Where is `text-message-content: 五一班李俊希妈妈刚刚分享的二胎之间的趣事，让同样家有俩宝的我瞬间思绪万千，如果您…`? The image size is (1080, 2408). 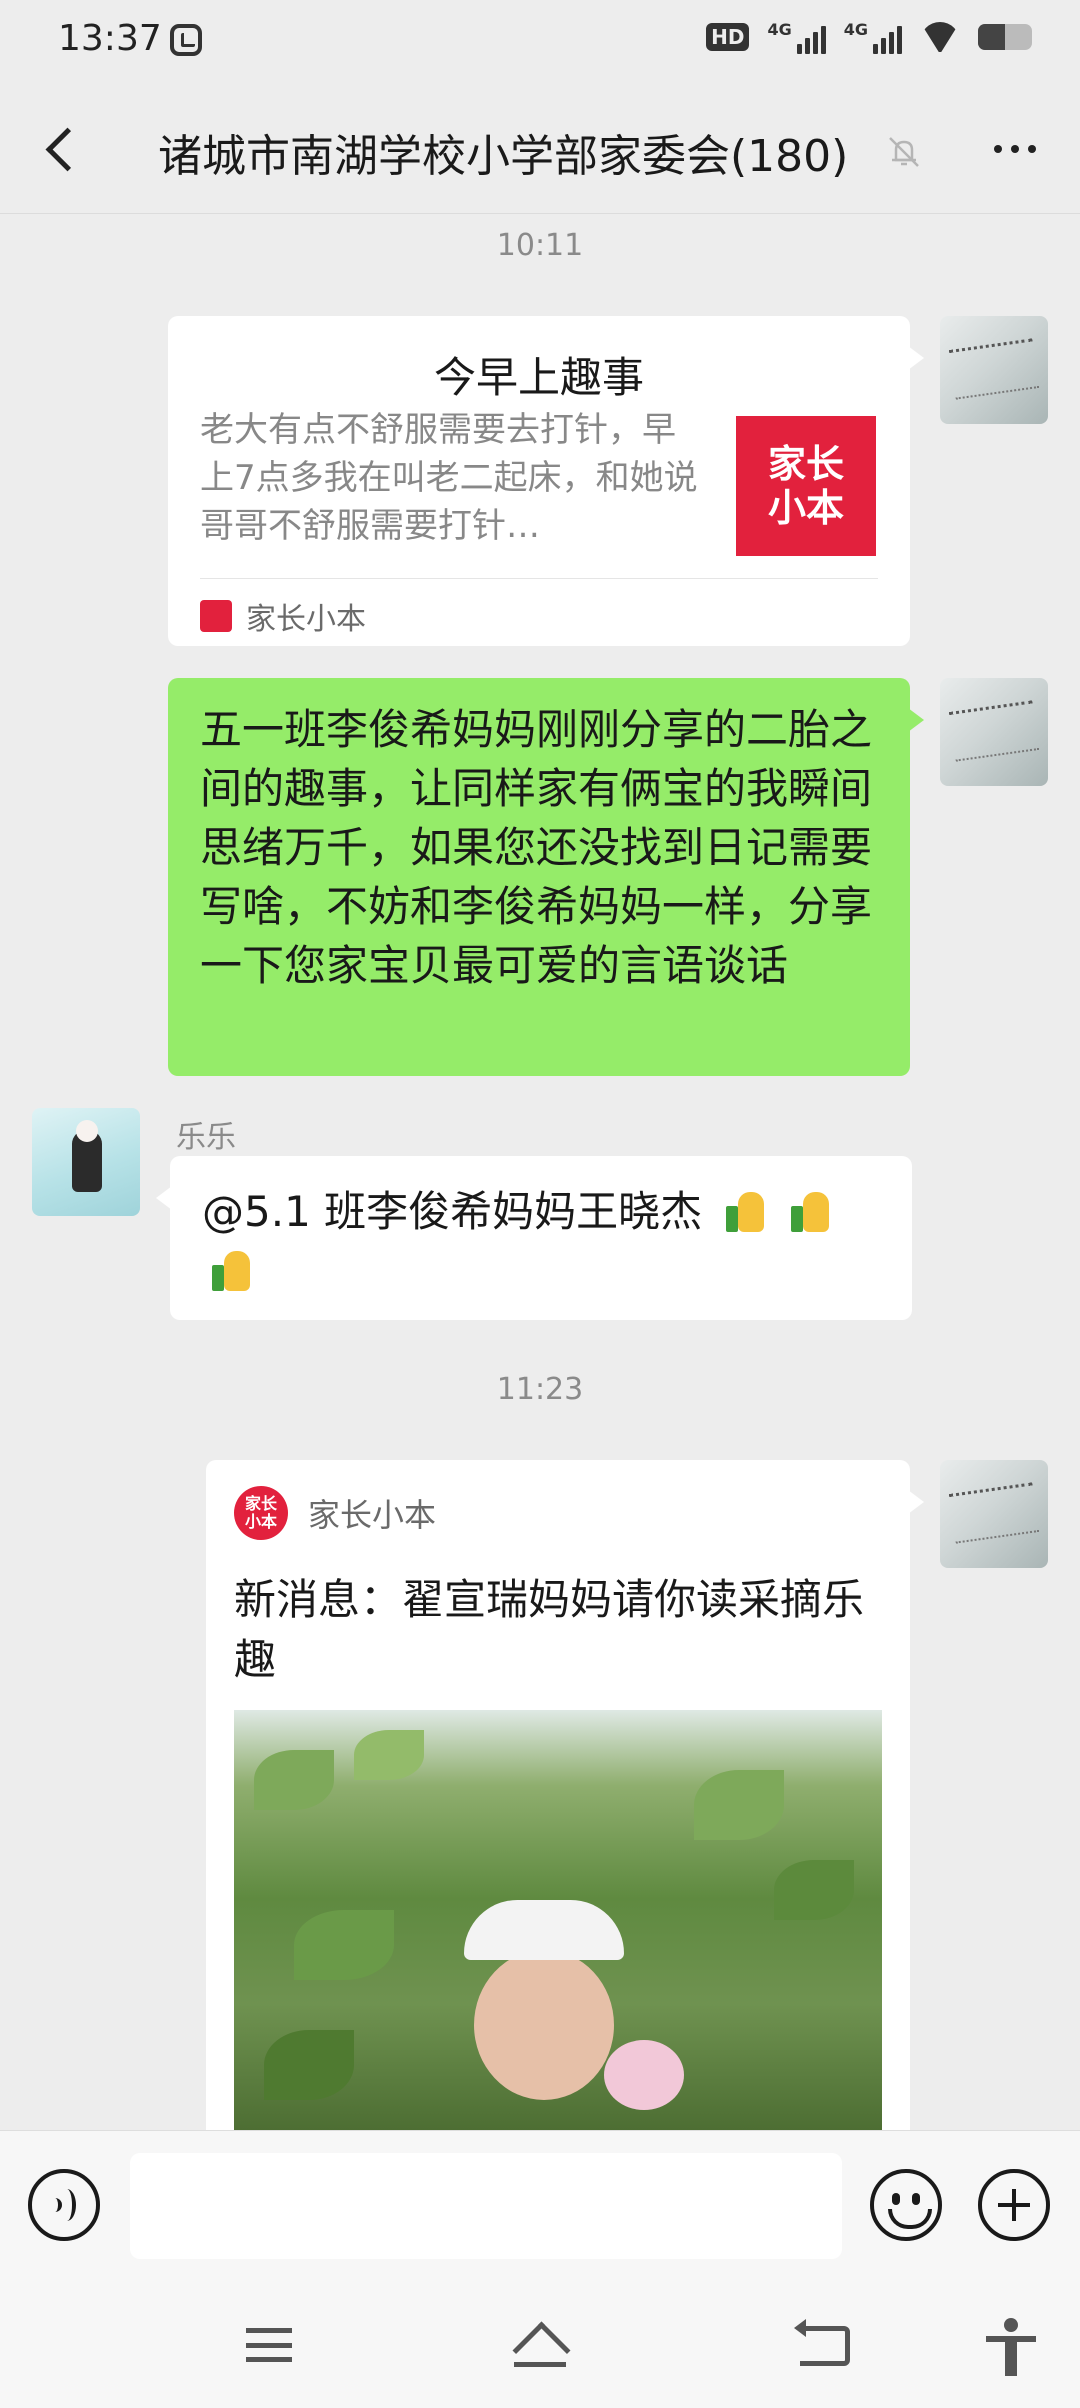 text-message-content: 五一班李俊希妈妈刚刚分享的二胎之间的趣事，让同样家有俩宝的我瞬间思绪万千，如果您… is located at coordinates (536, 847).